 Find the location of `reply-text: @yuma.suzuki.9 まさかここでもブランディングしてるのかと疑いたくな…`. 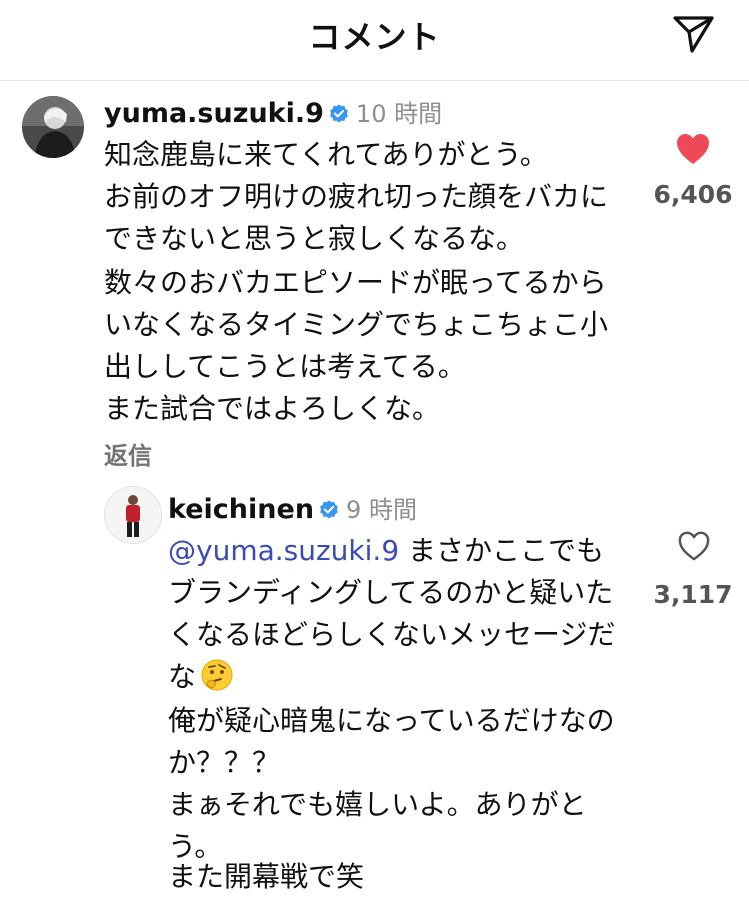

reply-text: @yuma.suzuki.9 まさかここでもブランディングしてるのかと疑いたくな… is located at coordinates (394, 617).